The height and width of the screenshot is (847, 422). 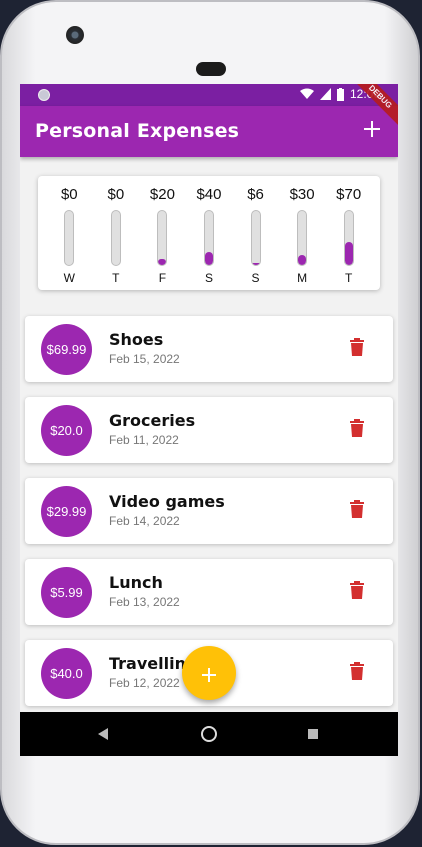 I want to click on status-bar: 12:06, so click(x=209, y=95).